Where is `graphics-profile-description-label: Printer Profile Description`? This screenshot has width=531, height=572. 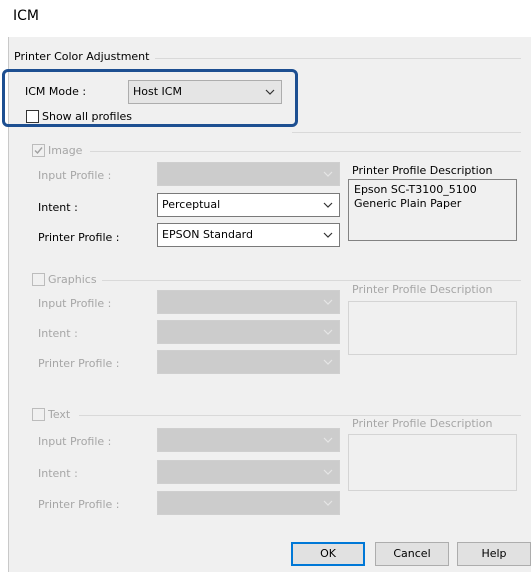 graphics-profile-description-label: Printer Profile Description is located at coordinates (422, 289).